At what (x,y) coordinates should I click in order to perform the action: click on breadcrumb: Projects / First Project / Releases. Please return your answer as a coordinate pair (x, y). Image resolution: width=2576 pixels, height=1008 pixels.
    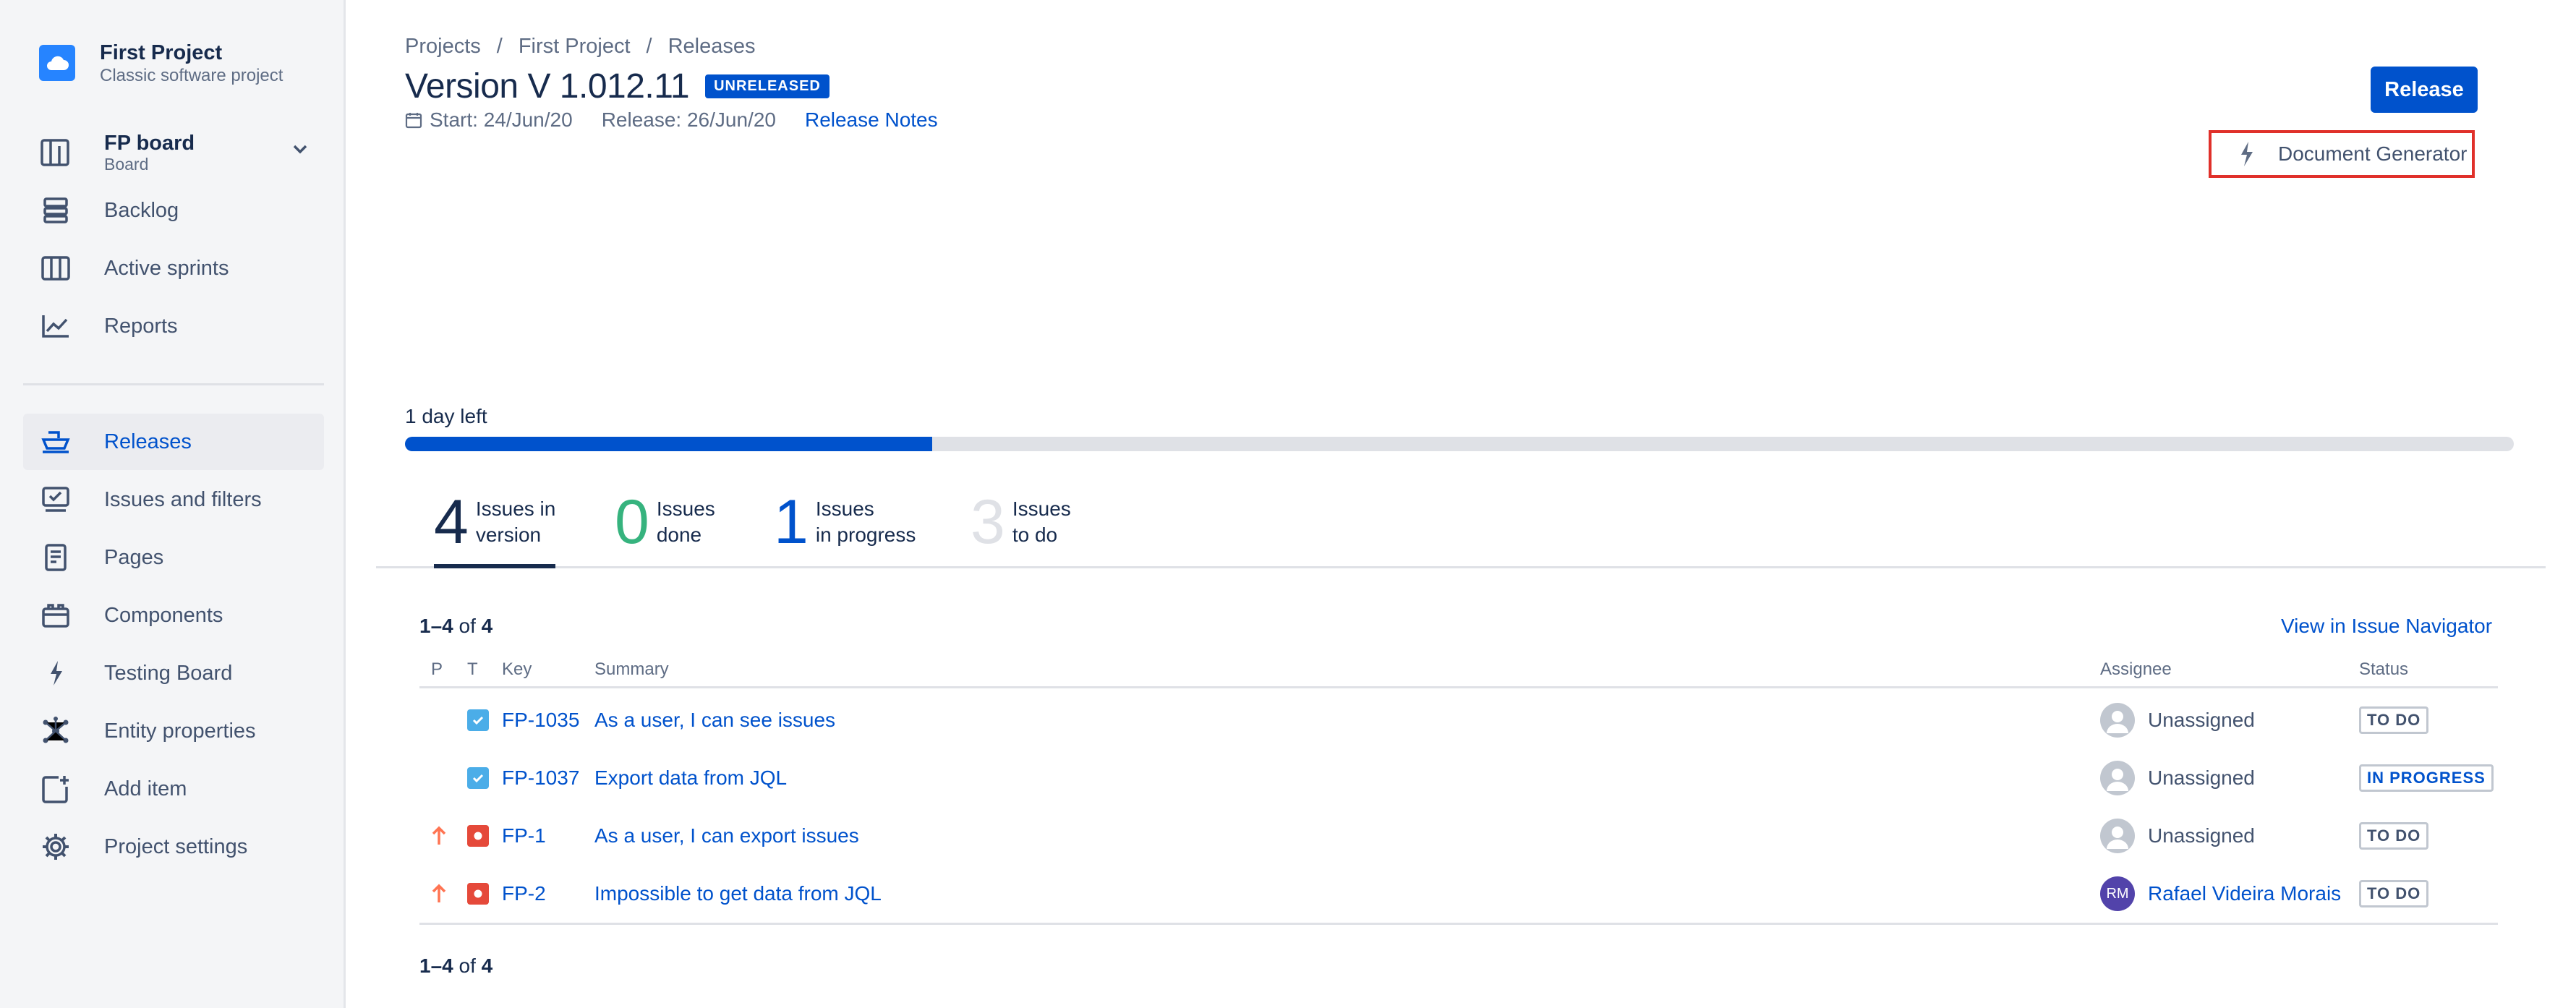
    Looking at the image, I should click on (580, 47).